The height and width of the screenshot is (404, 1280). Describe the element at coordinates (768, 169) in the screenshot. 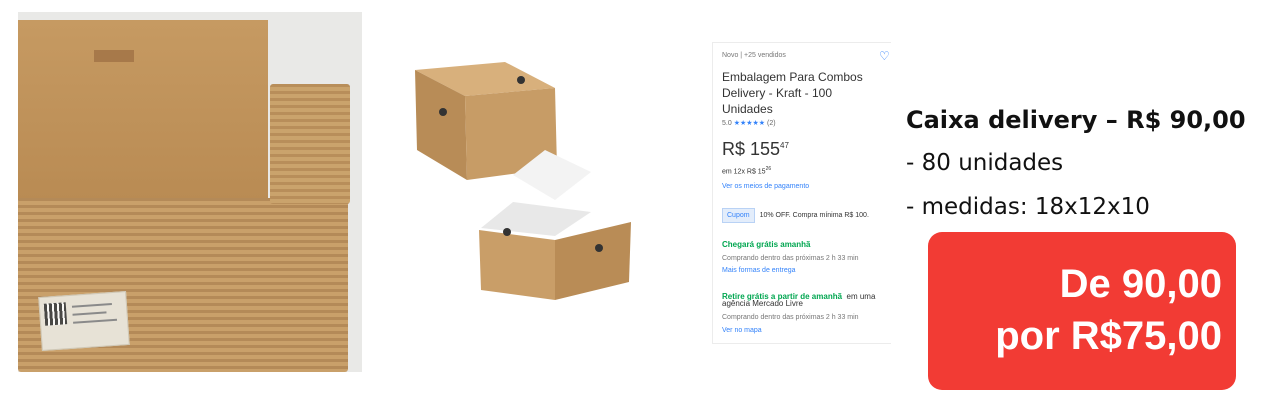

I see `installments-cents: 26` at that location.